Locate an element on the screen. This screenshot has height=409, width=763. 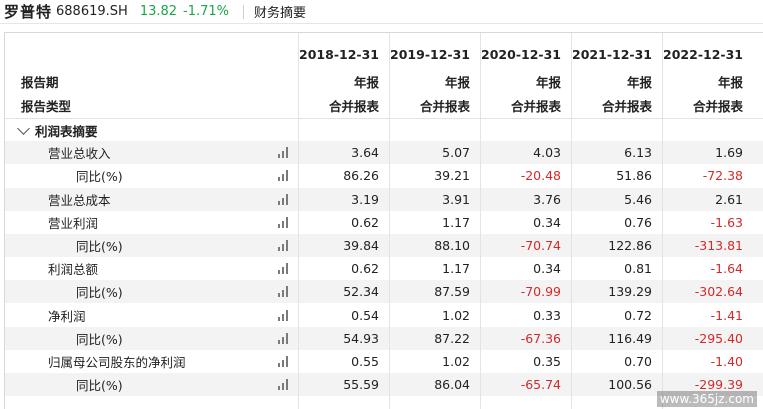
section-title: 财务摘要 is located at coordinates (280, 13).